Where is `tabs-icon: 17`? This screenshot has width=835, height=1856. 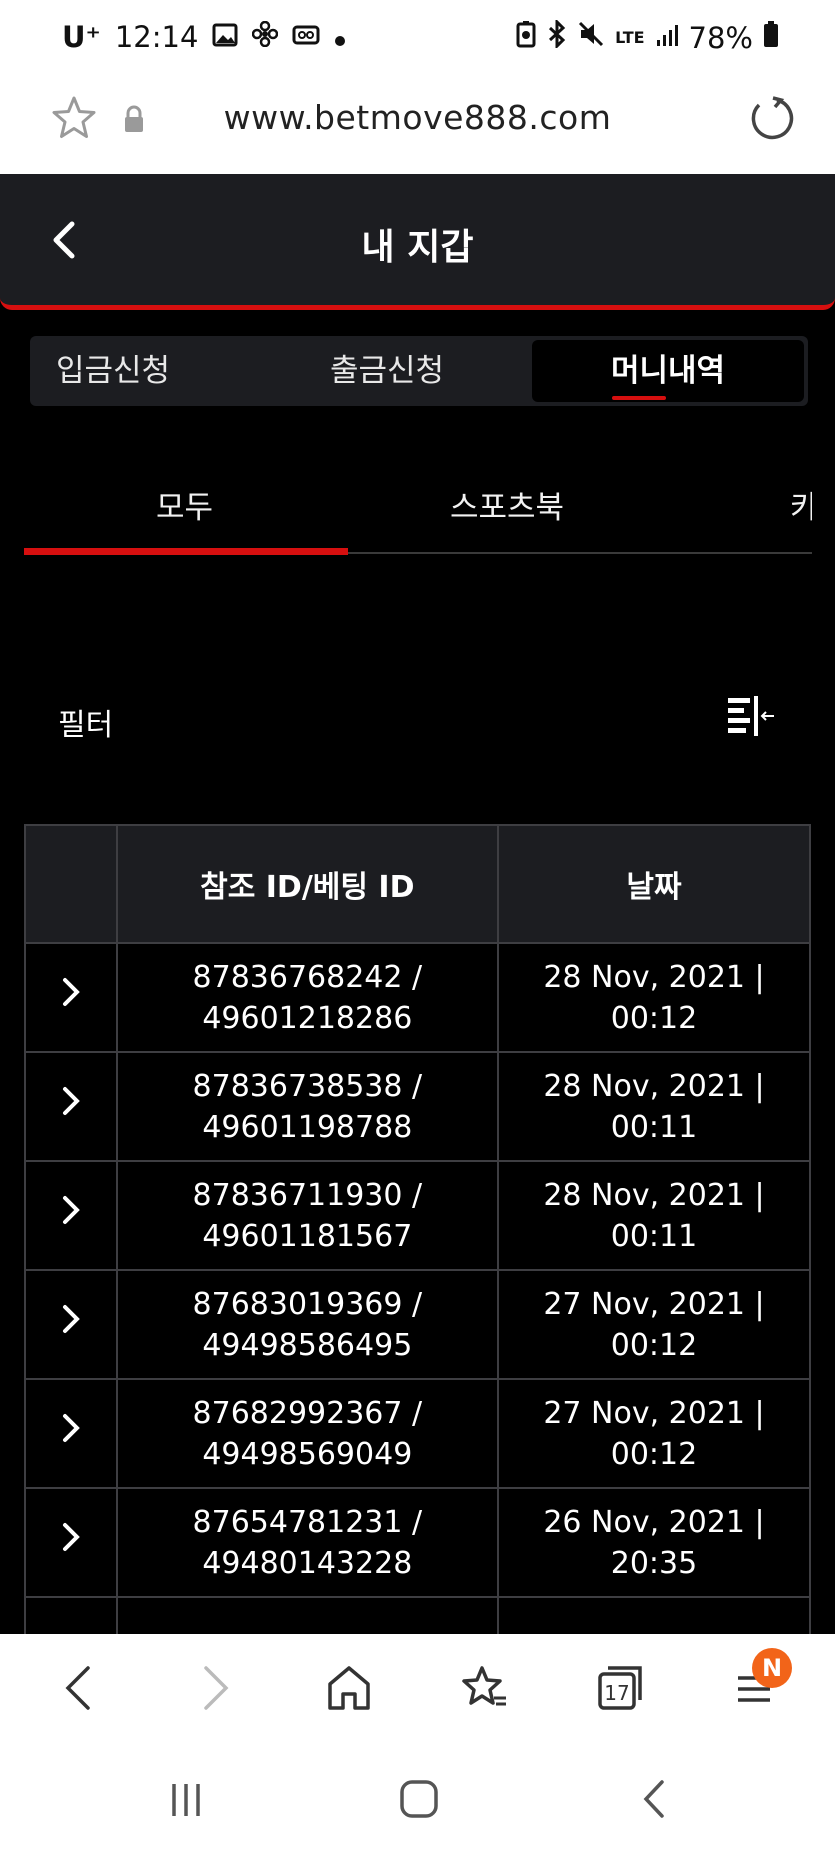 tabs-icon: 17 is located at coordinates (621, 1690).